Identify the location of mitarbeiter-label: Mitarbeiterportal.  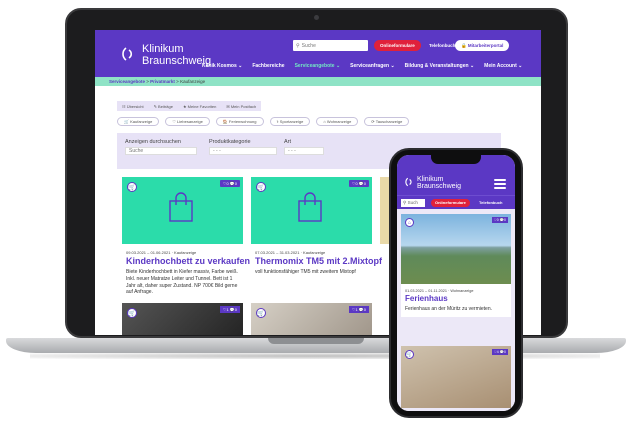
(485, 45).